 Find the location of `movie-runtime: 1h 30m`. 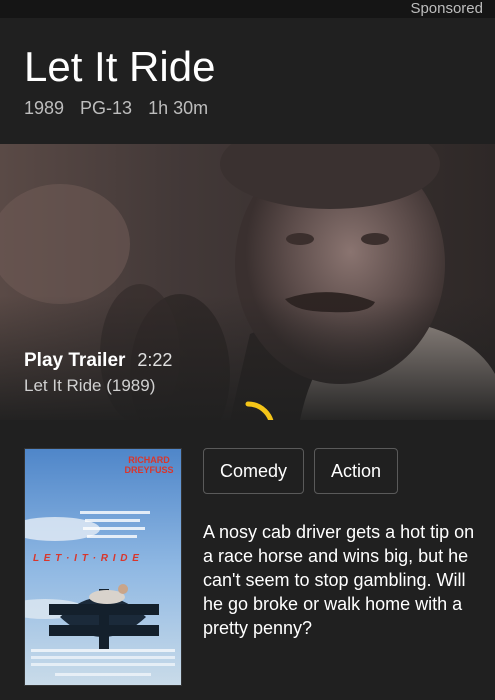

movie-runtime: 1h 30m is located at coordinates (178, 108).